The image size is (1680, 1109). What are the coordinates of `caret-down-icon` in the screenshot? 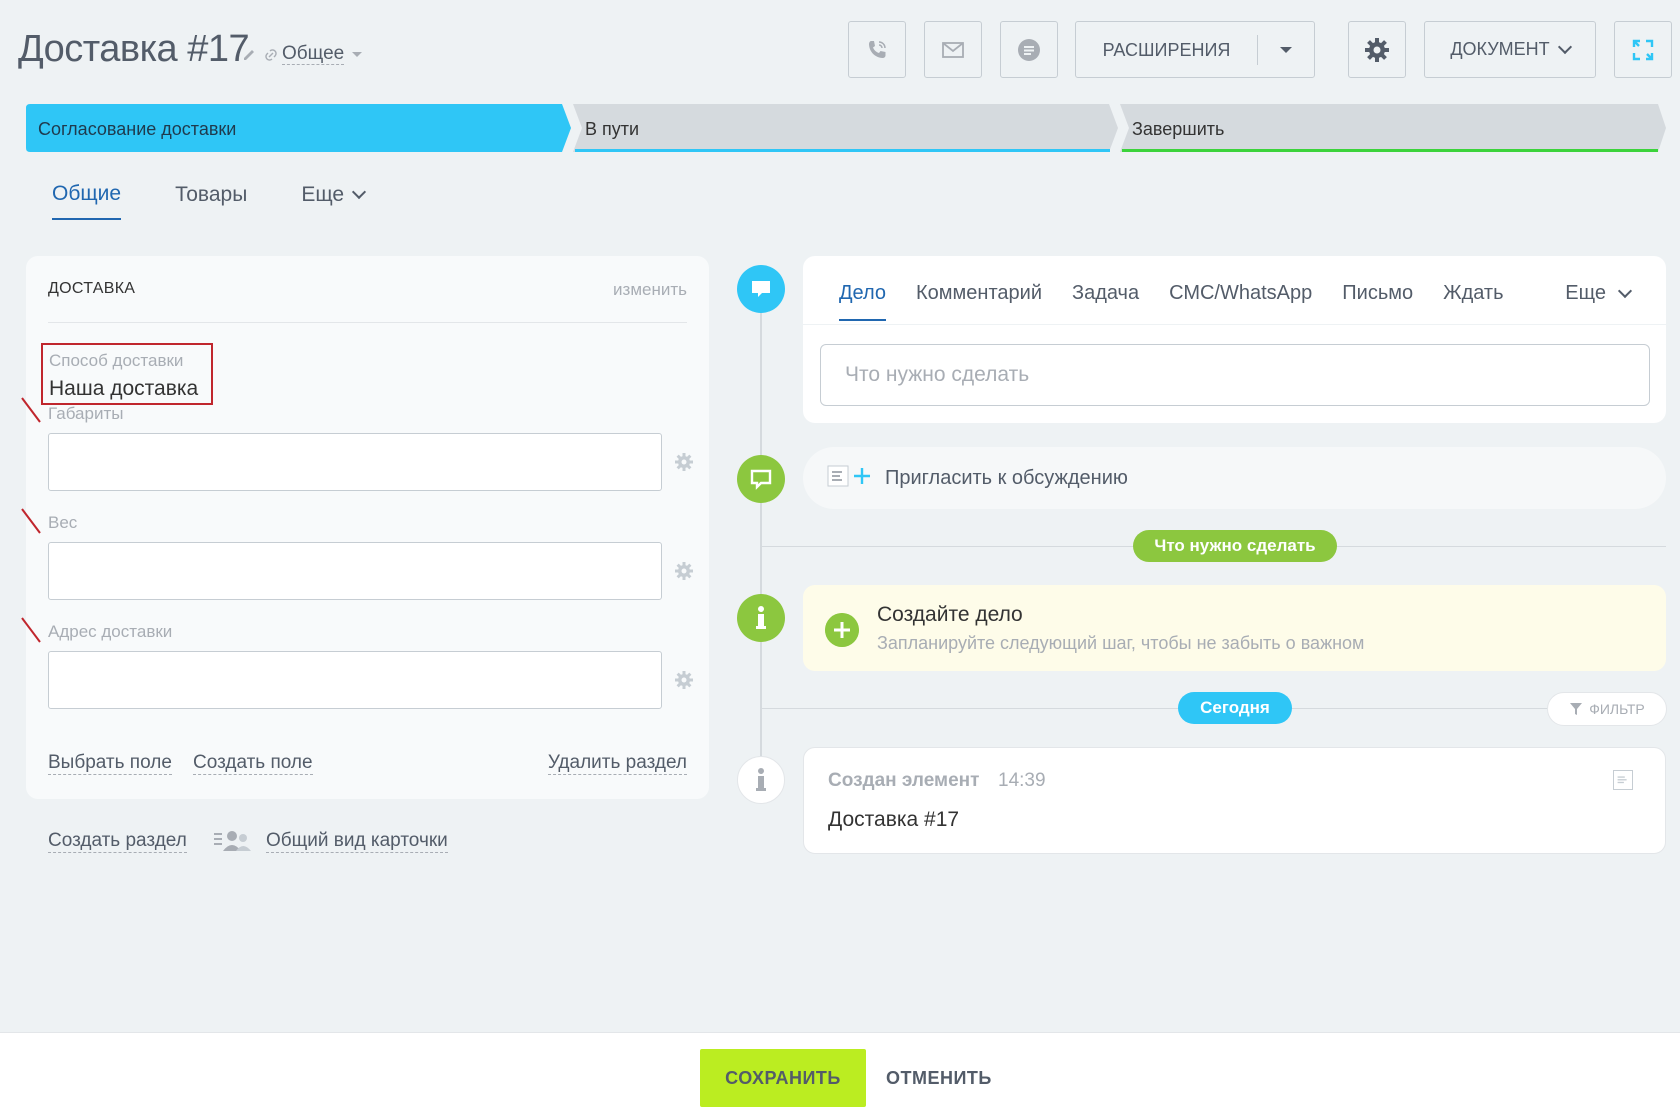 It's located at (1286, 49).